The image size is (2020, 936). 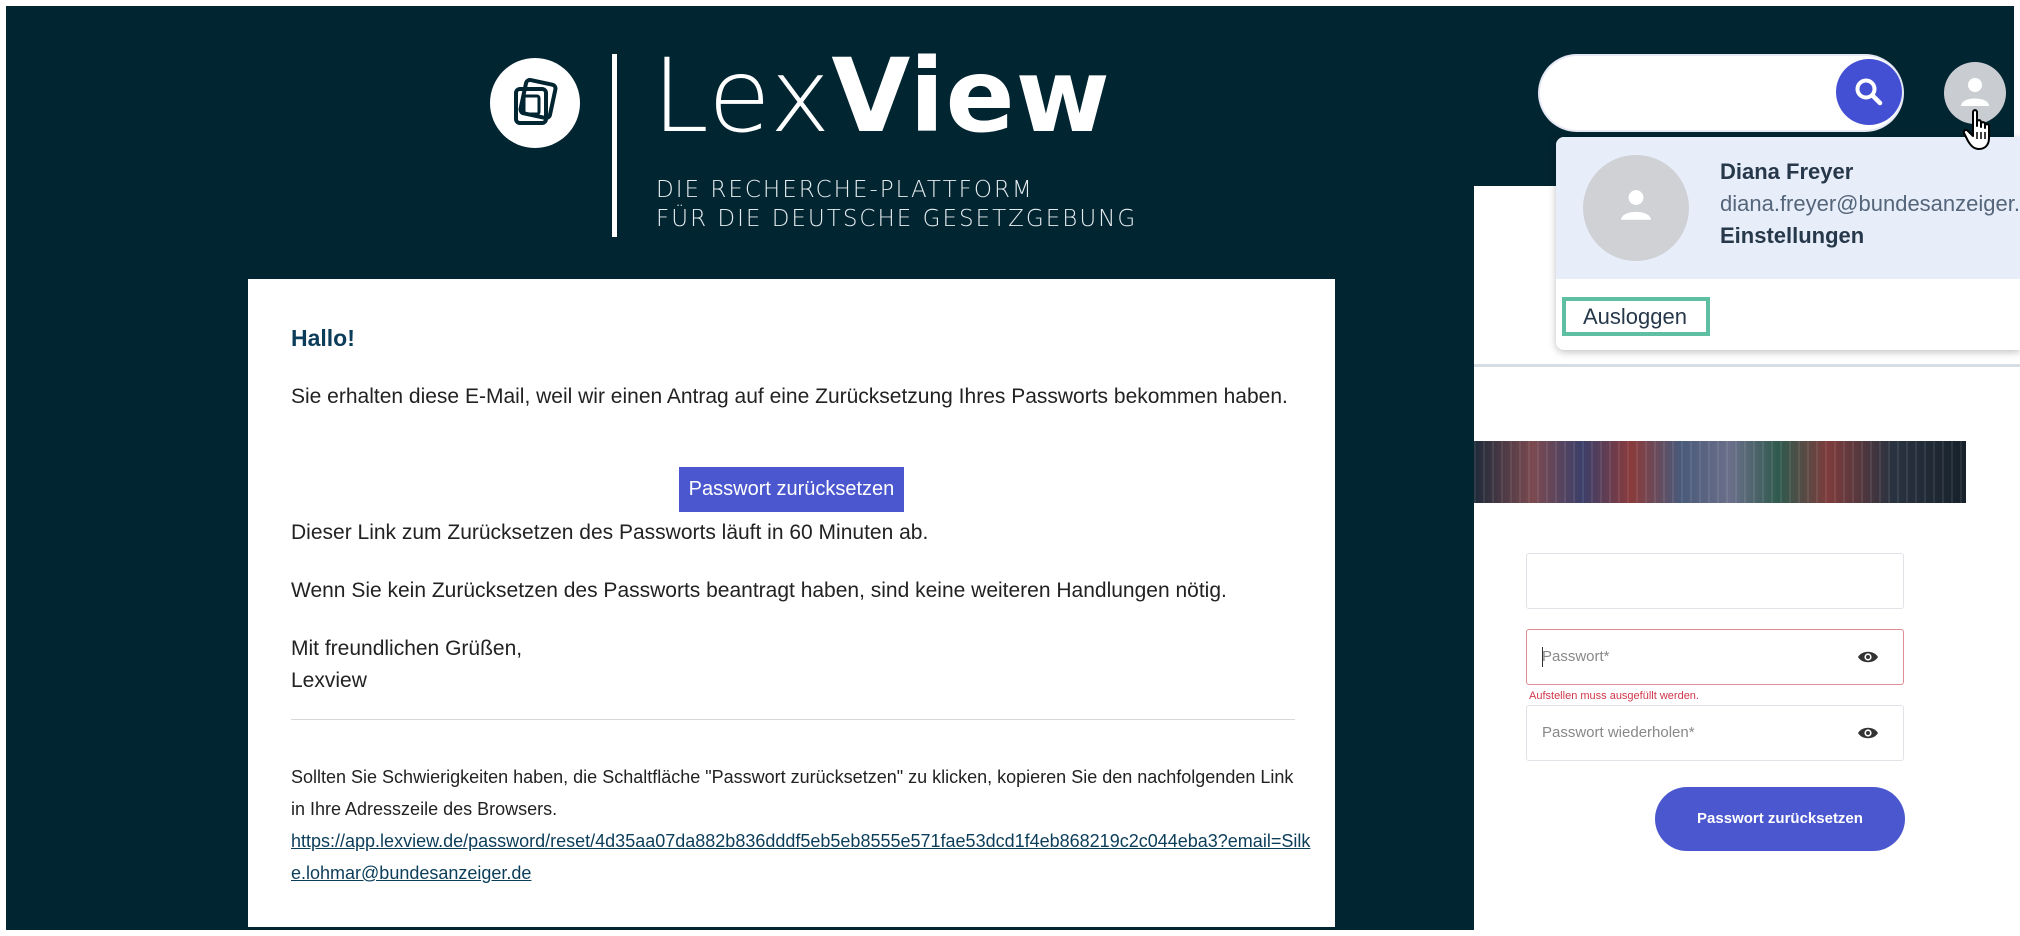 I want to click on email-field, so click(x=1715, y=581).